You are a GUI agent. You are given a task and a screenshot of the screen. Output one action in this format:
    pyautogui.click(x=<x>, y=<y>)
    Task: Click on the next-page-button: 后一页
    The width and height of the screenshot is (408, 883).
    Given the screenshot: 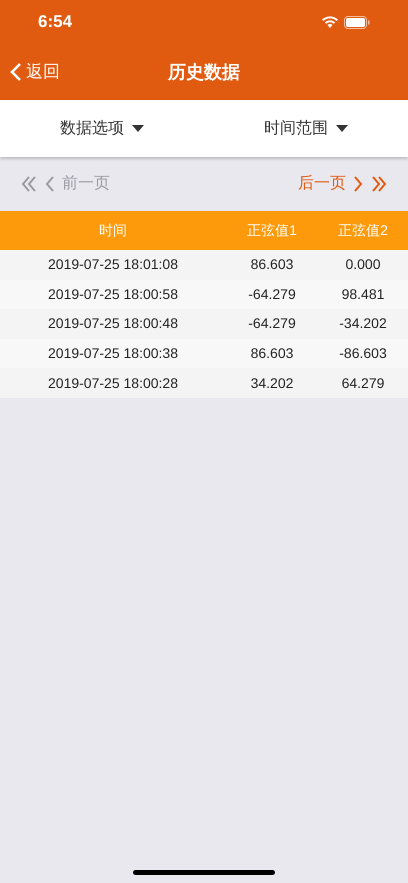 What is the action you would take?
    pyautogui.click(x=343, y=184)
    